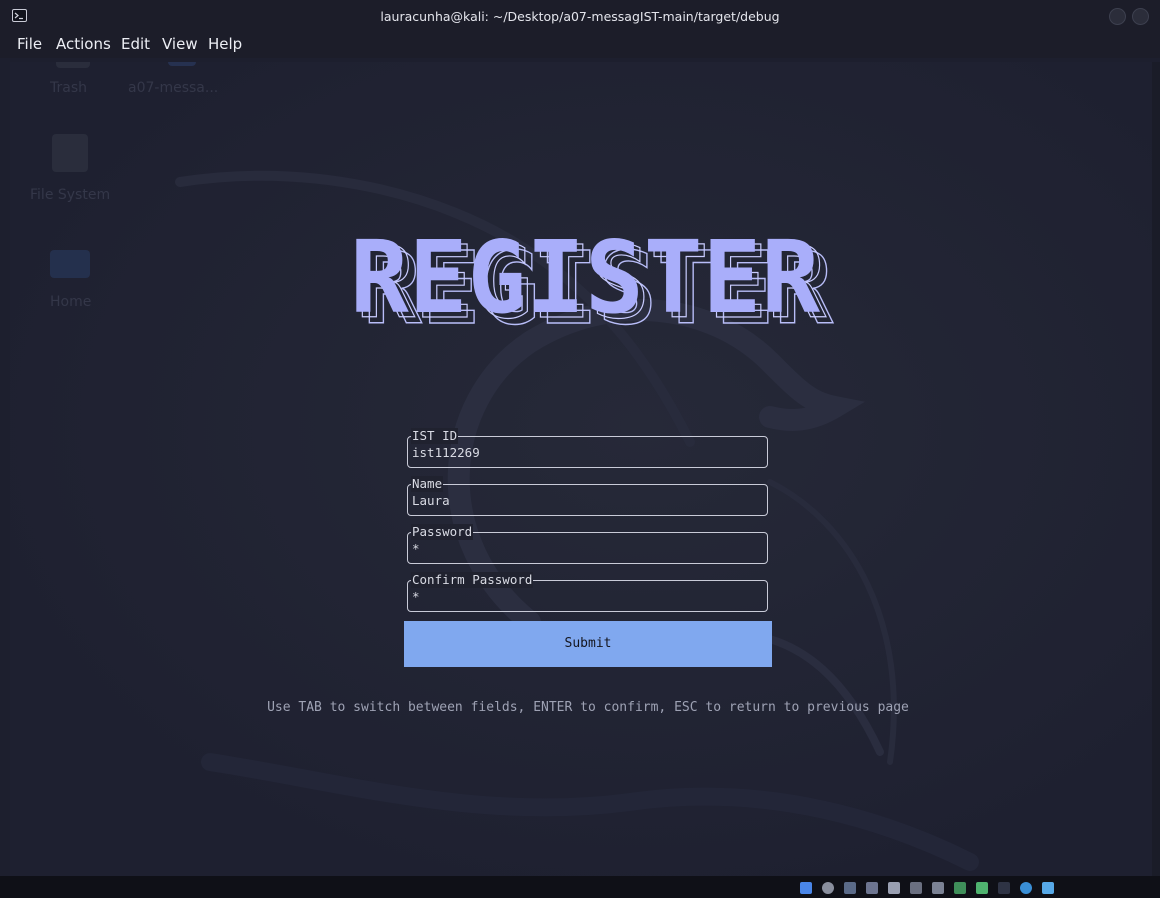  What do you see at coordinates (587, 544) in the screenshot?
I see `password-field: Password *` at bounding box center [587, 544].